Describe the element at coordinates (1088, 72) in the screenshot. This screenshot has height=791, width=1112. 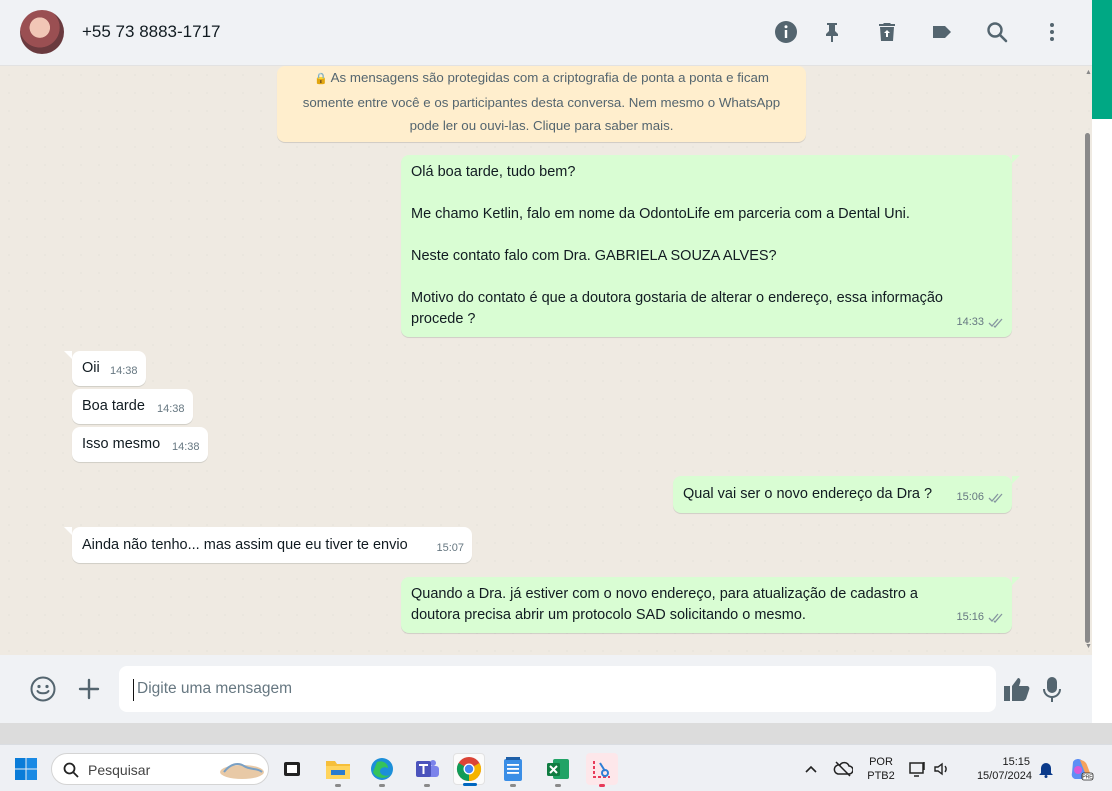
I see `scroll-up-arrow: ▲` at that location.